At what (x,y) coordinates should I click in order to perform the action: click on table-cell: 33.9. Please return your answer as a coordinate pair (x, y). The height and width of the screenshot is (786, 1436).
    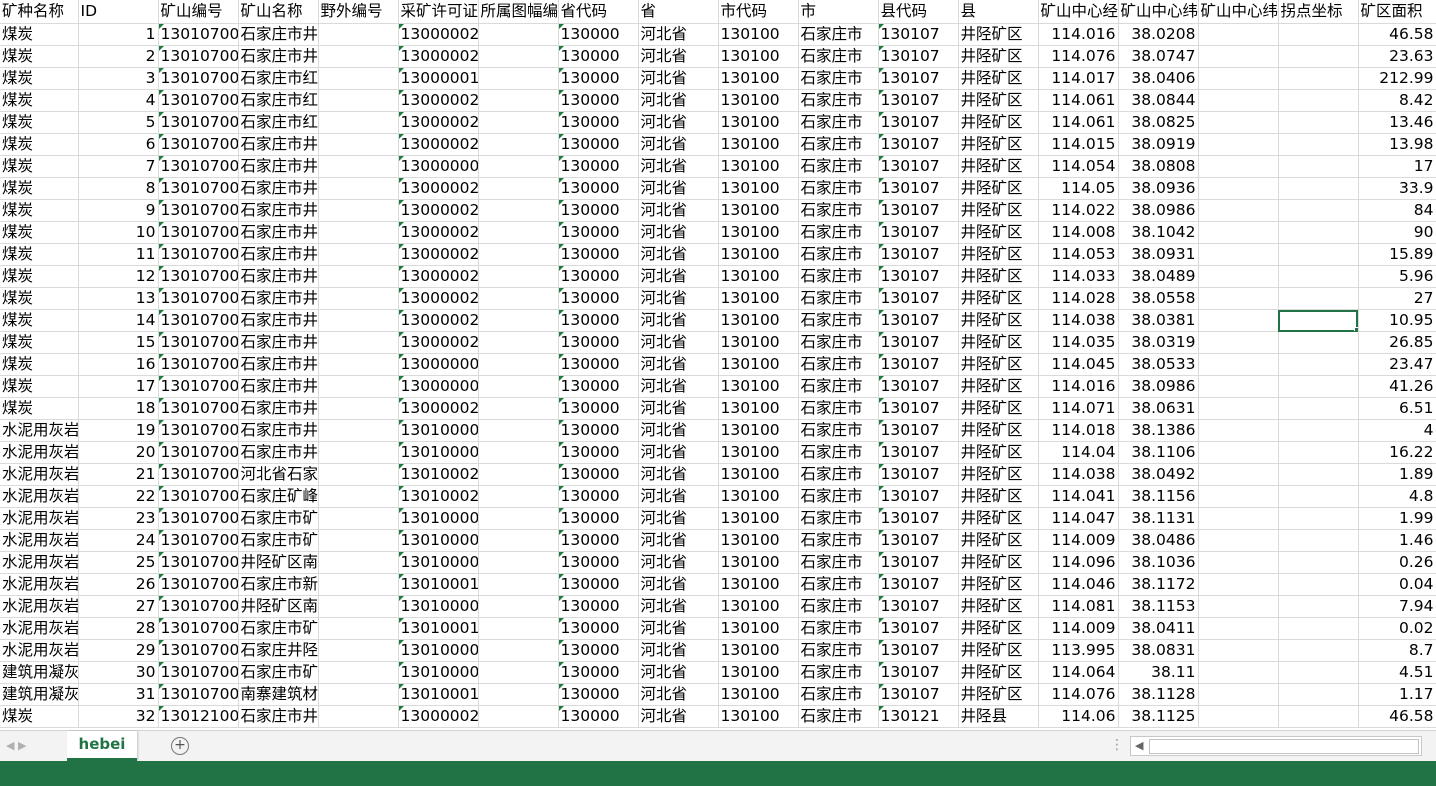
    Looking at the image, I should click on (1397, 188).